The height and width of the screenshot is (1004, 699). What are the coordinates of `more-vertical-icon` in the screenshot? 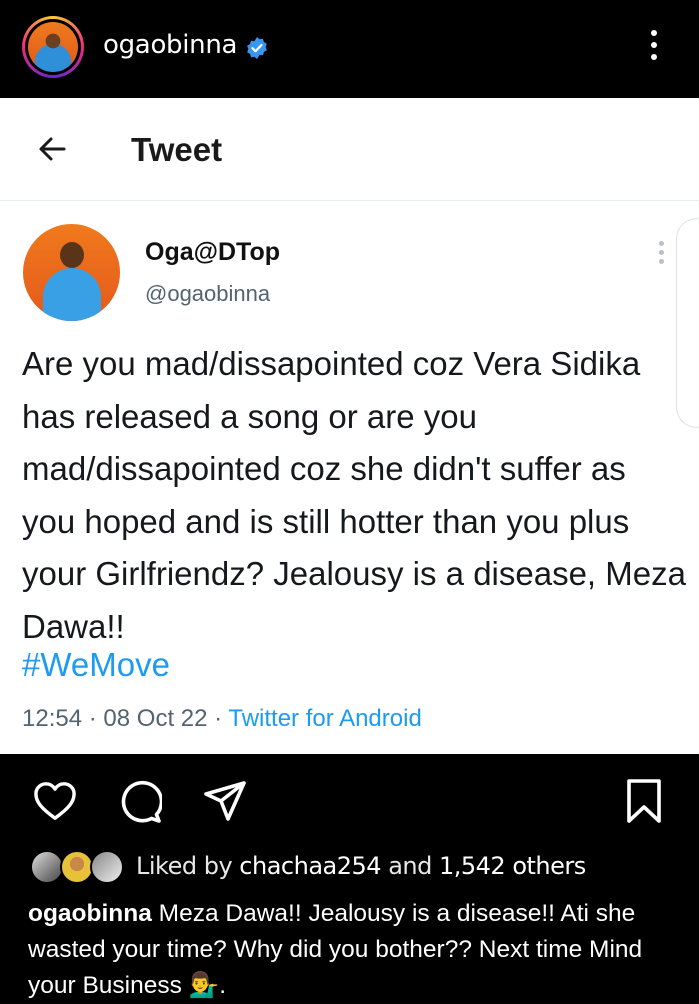 It's located at (654, 48).